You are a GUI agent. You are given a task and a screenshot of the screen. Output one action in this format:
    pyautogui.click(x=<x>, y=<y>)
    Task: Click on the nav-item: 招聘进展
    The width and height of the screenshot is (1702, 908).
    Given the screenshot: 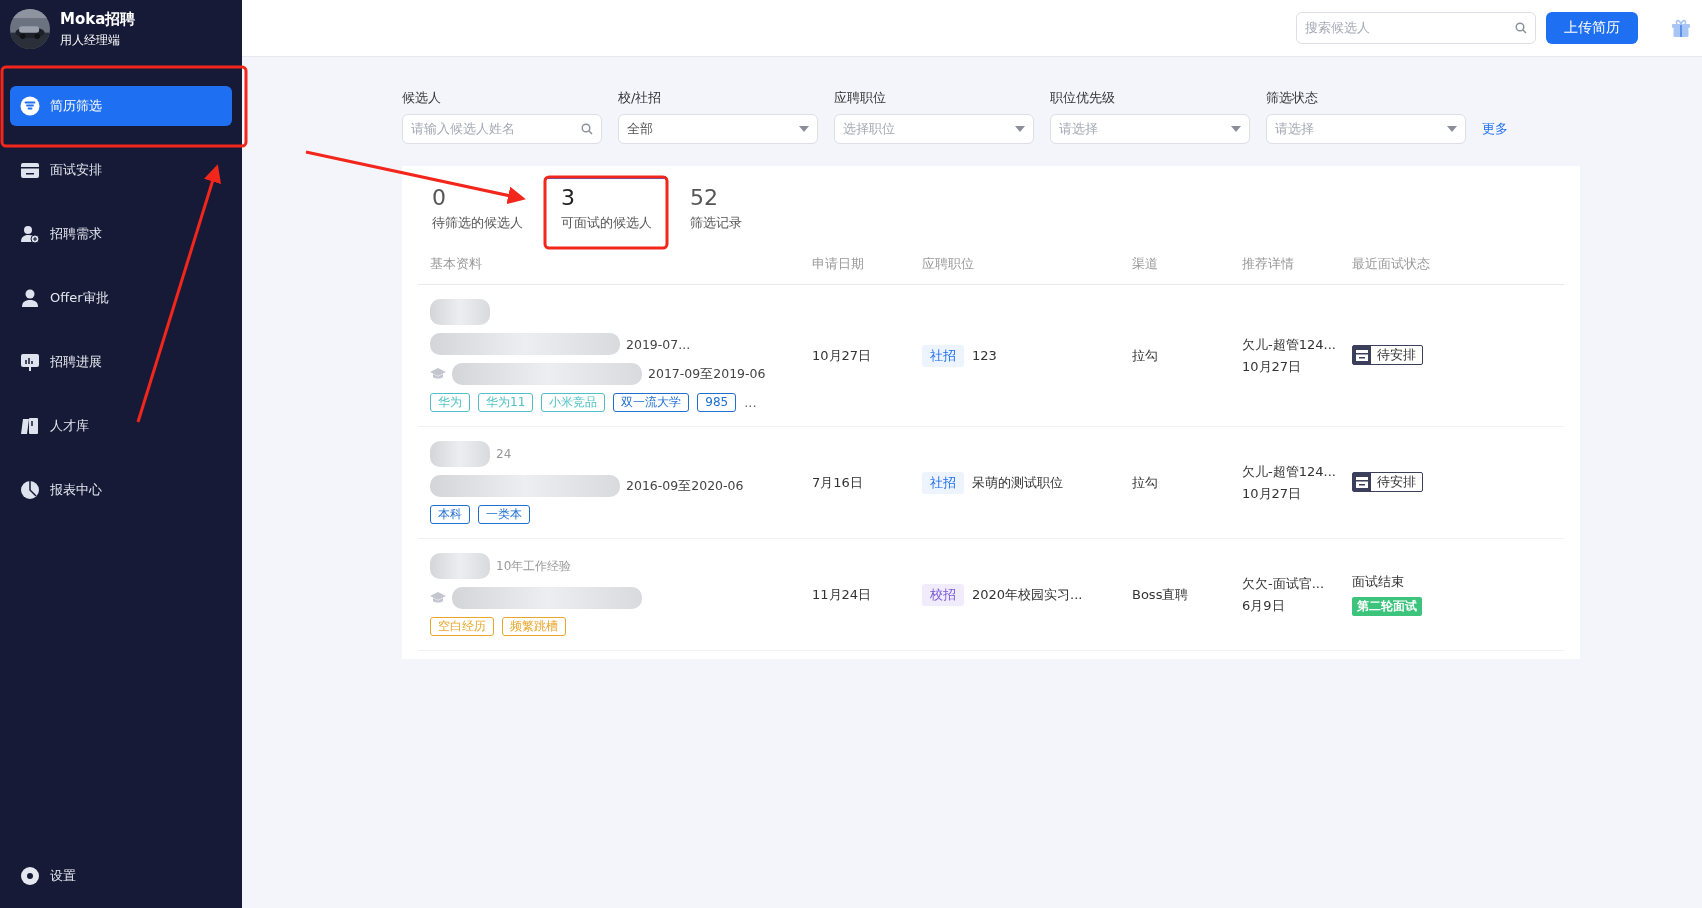 What is the action you would take?
    pyautogui.click(x=121, y=362)
    